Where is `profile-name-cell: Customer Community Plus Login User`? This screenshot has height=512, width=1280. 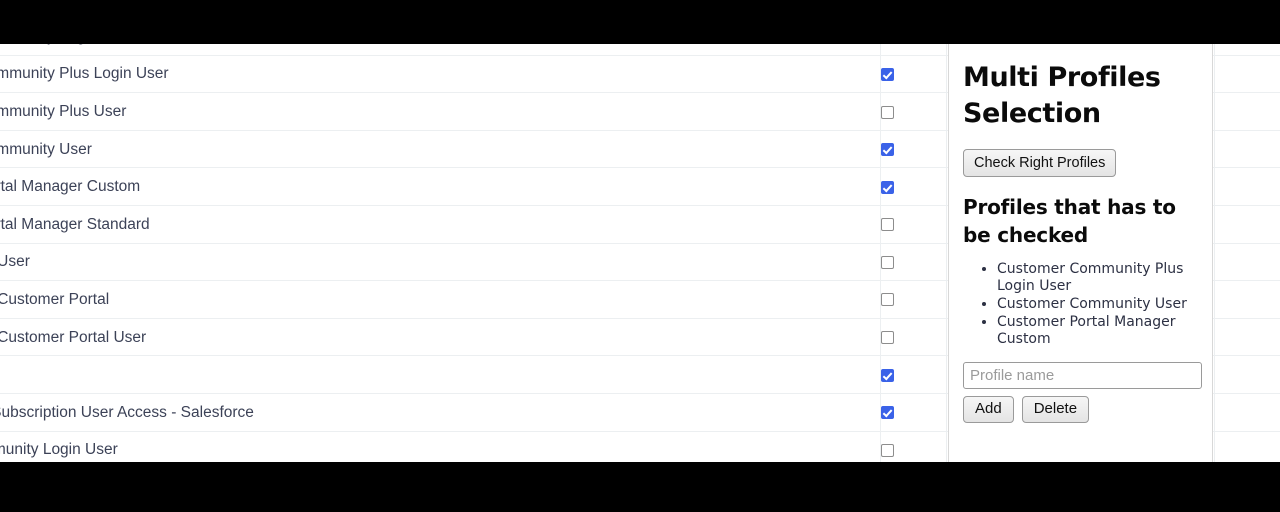 profile-name-cell: Customer Community Plus Login User is located at coordinates (440, 74).